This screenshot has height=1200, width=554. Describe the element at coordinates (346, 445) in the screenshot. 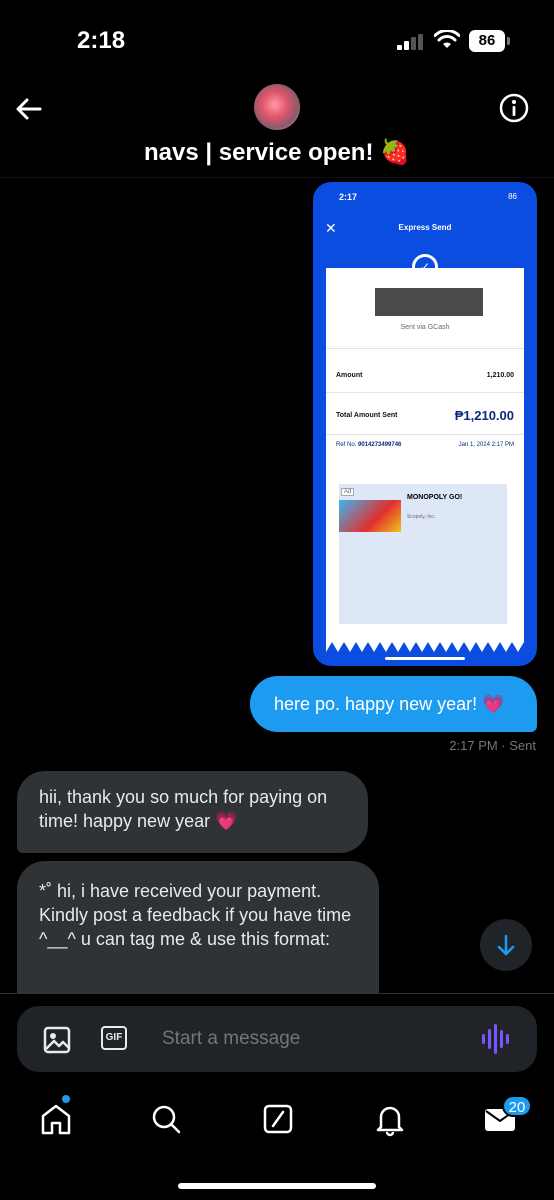

I see `ref-label: Ref No.` at that location.